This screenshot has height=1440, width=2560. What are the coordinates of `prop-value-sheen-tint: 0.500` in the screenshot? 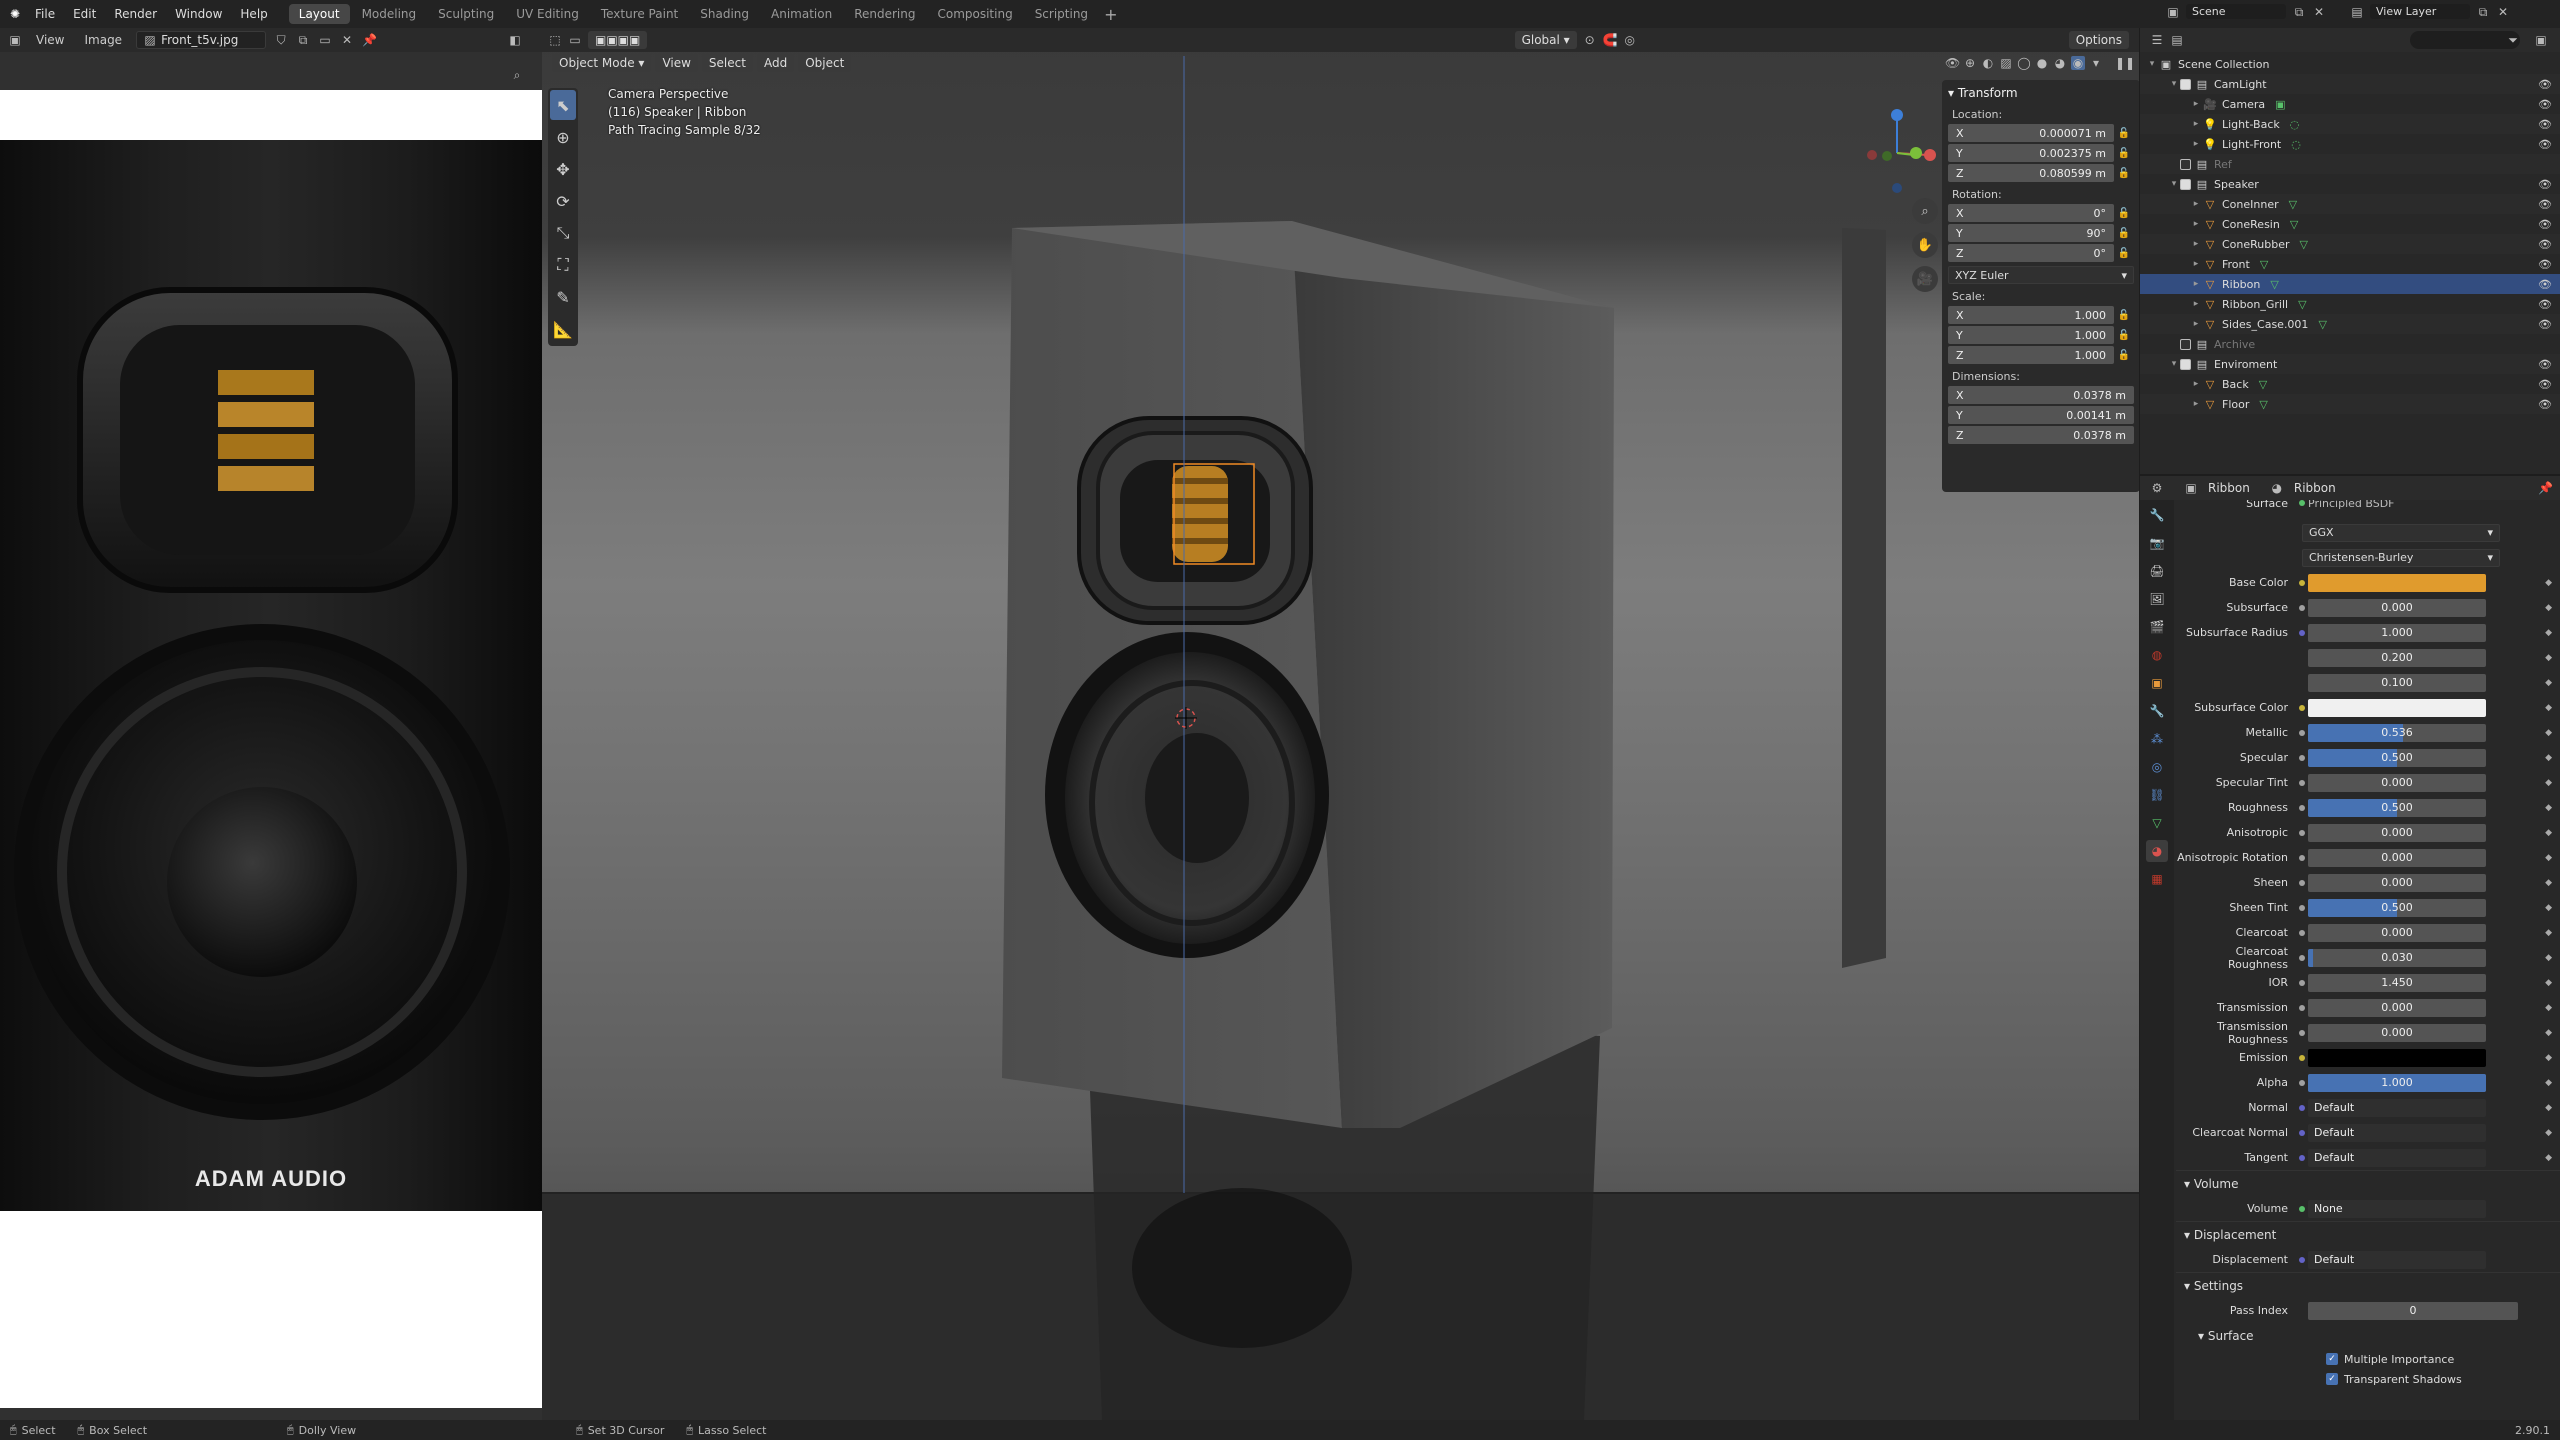 It's located at (2397, 907).